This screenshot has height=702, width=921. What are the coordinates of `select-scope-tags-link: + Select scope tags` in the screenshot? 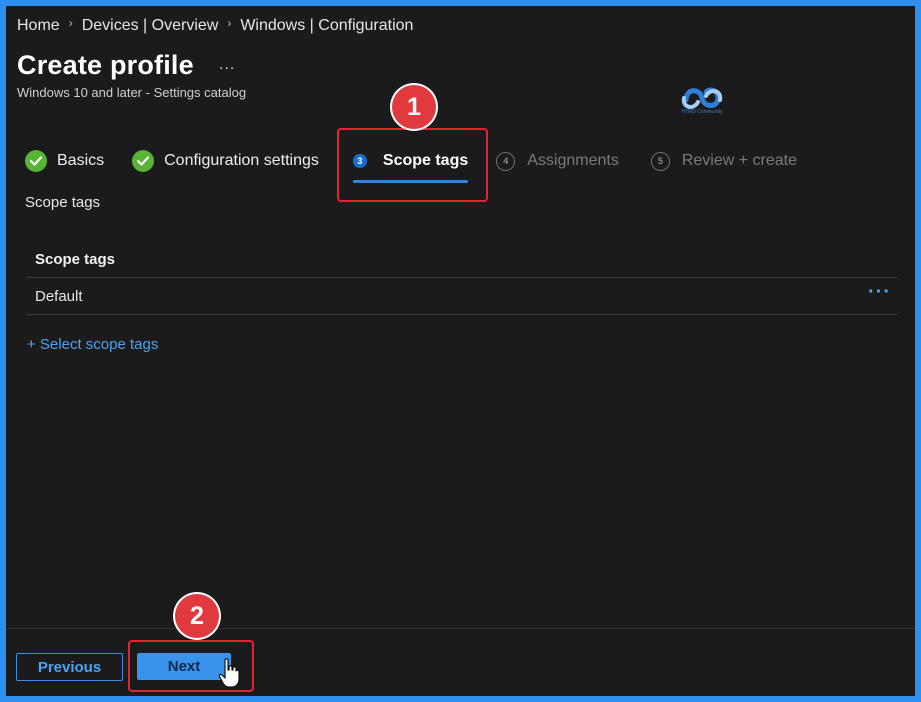 It's located at (92, 344).